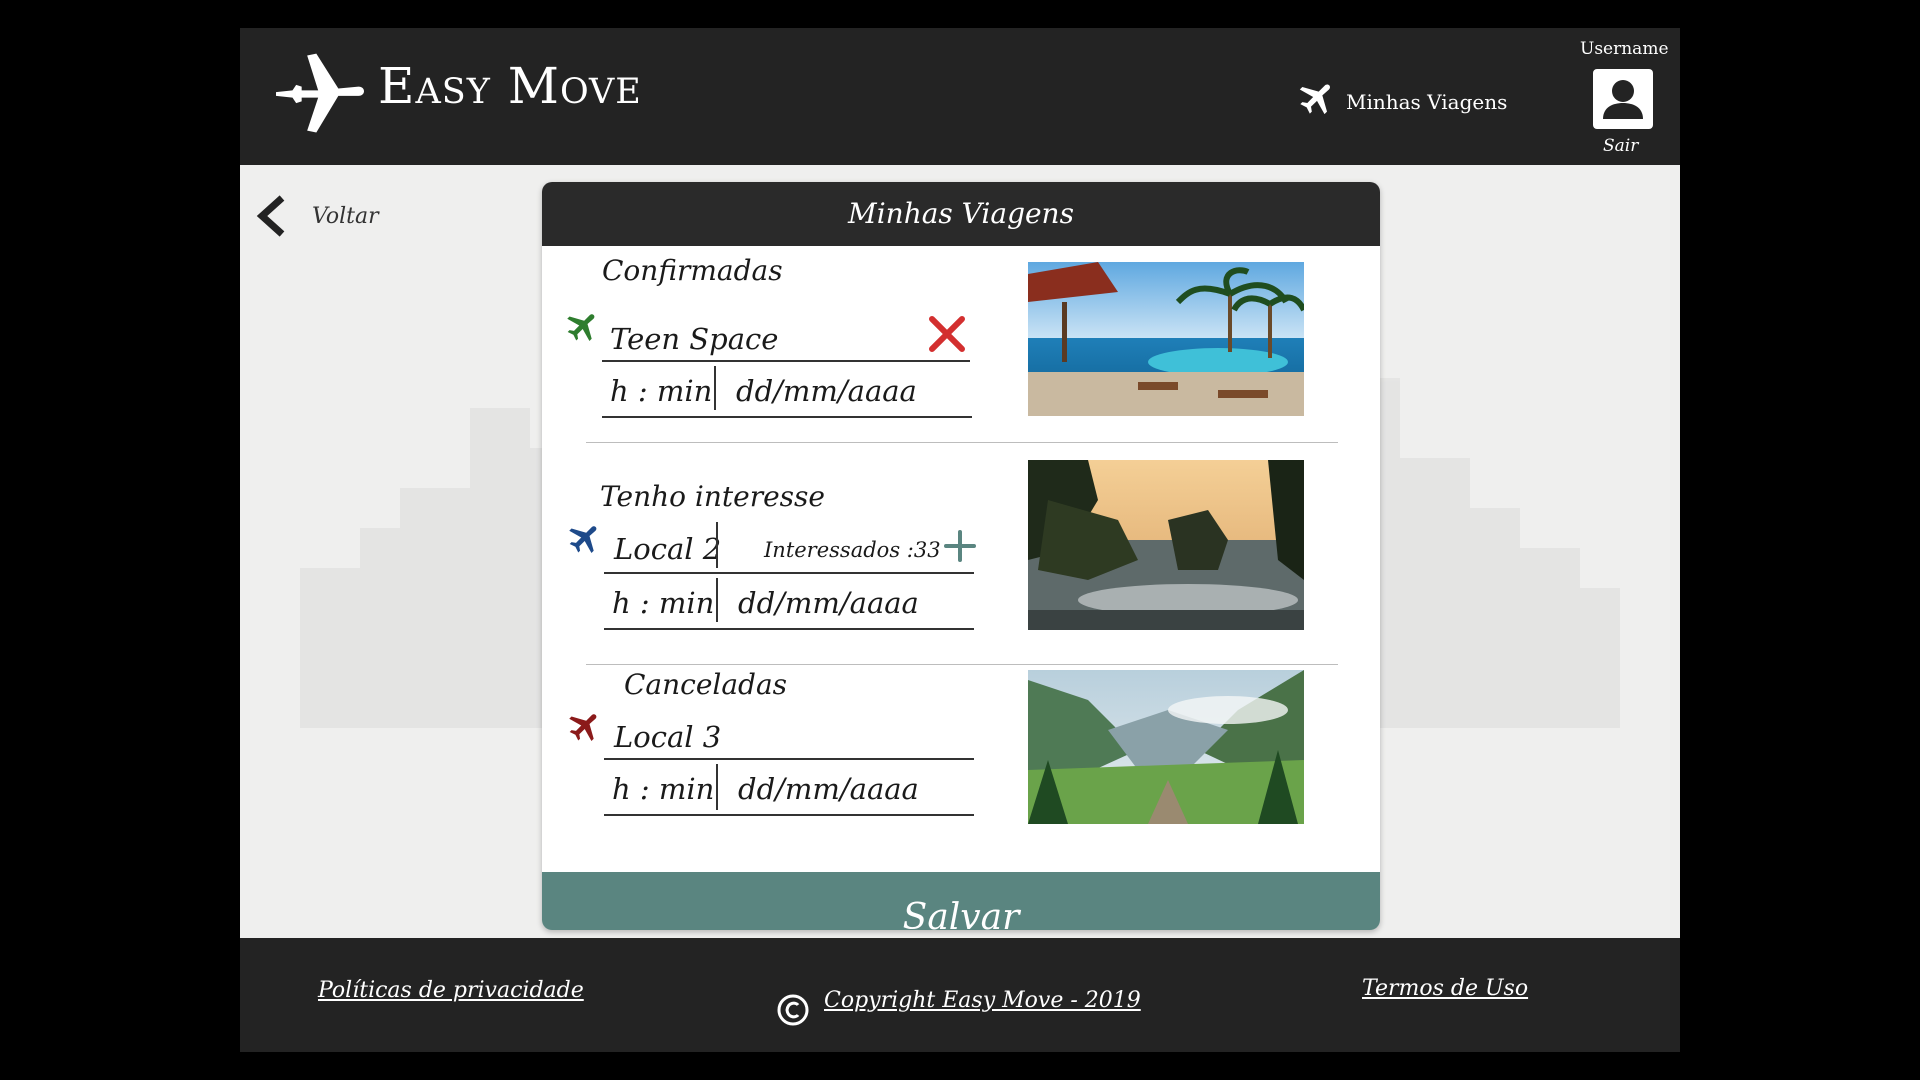 The width and height of the screenshot is (1920, 1080). I want to click on date-field-interested: dd/mm/aaaa, so click(828, 603).